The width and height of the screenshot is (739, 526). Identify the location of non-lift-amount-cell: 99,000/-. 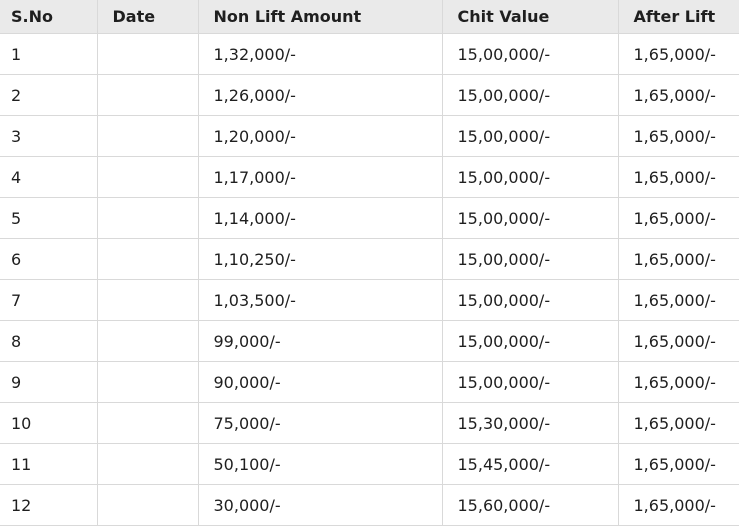
(320, 341).